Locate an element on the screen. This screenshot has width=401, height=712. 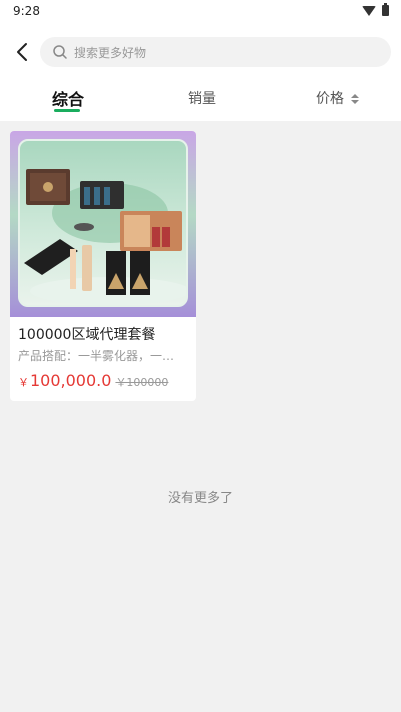
tab-comprehensive: 综合 is located at coordinates (68, 98).